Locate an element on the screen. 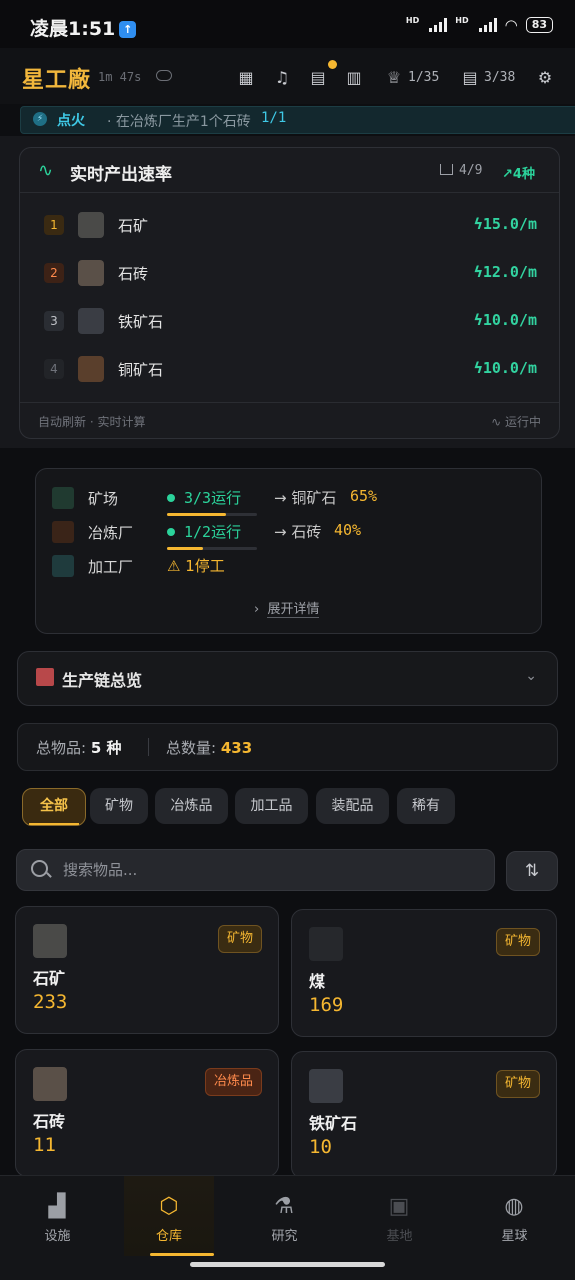 This screenshot has width=575, height=1280. processor-icon is located at coordinates (63, 566).